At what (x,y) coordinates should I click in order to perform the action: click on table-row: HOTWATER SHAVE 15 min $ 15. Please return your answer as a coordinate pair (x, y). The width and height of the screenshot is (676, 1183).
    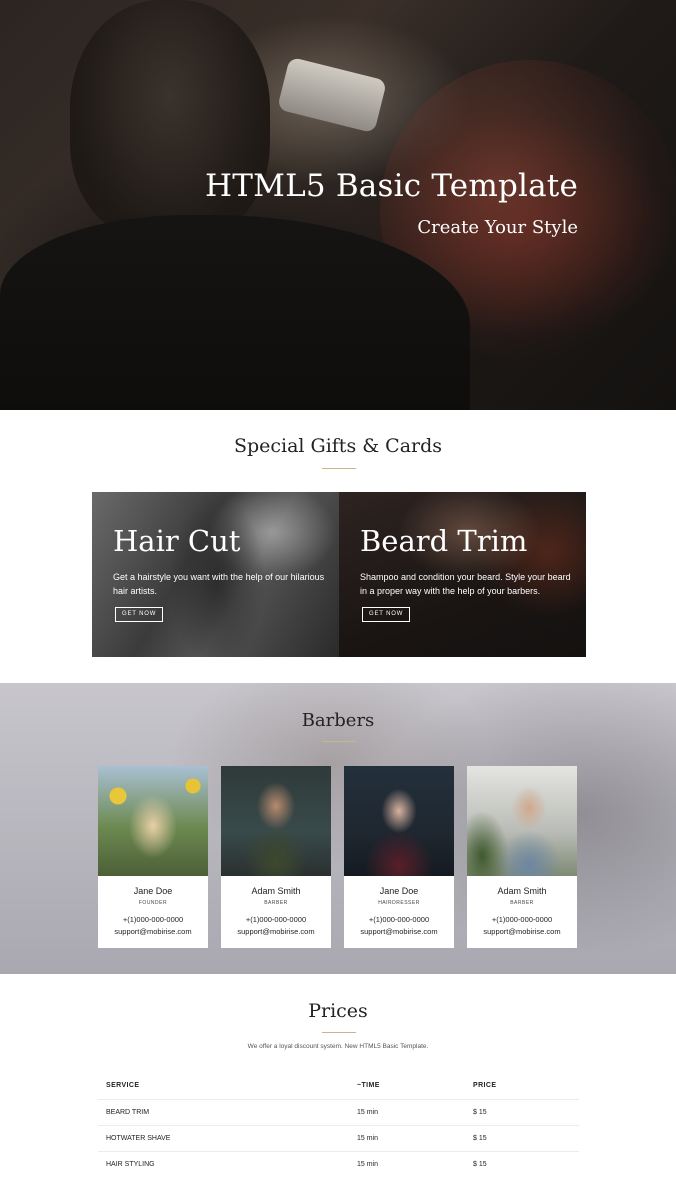
    Looking at the image, I should click on (338, 1137).